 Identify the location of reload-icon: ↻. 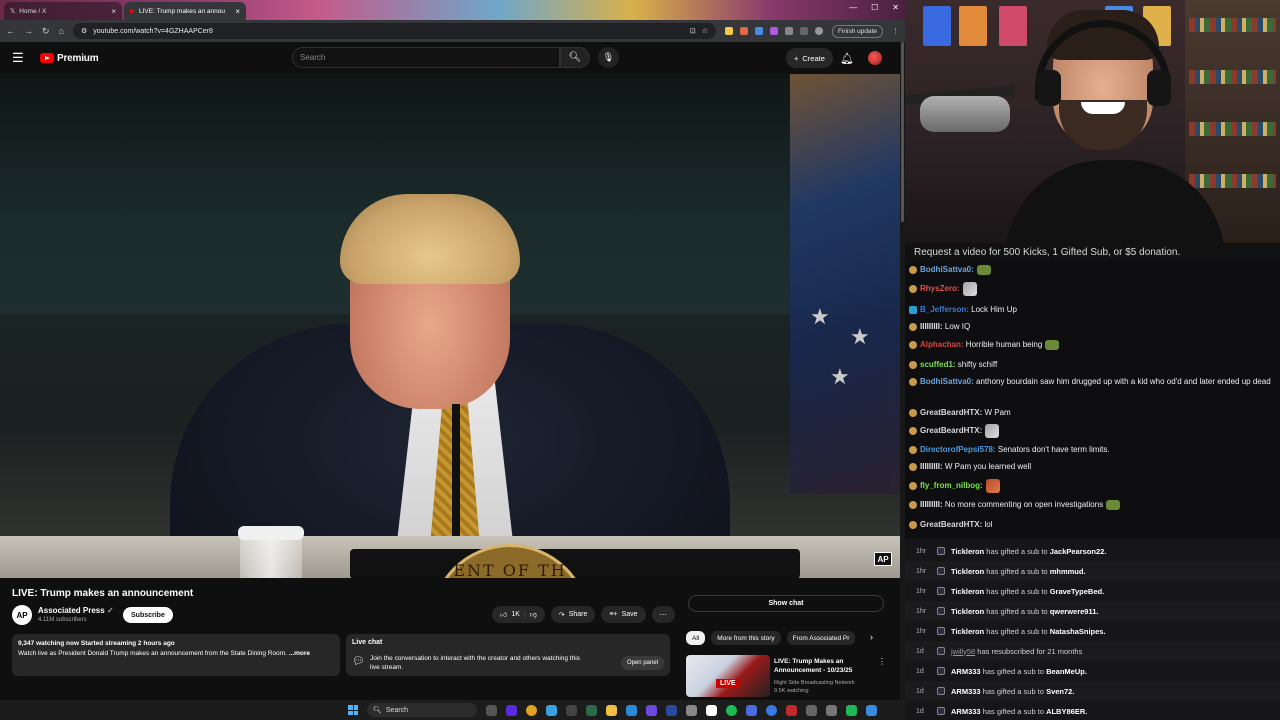
(46, 31).